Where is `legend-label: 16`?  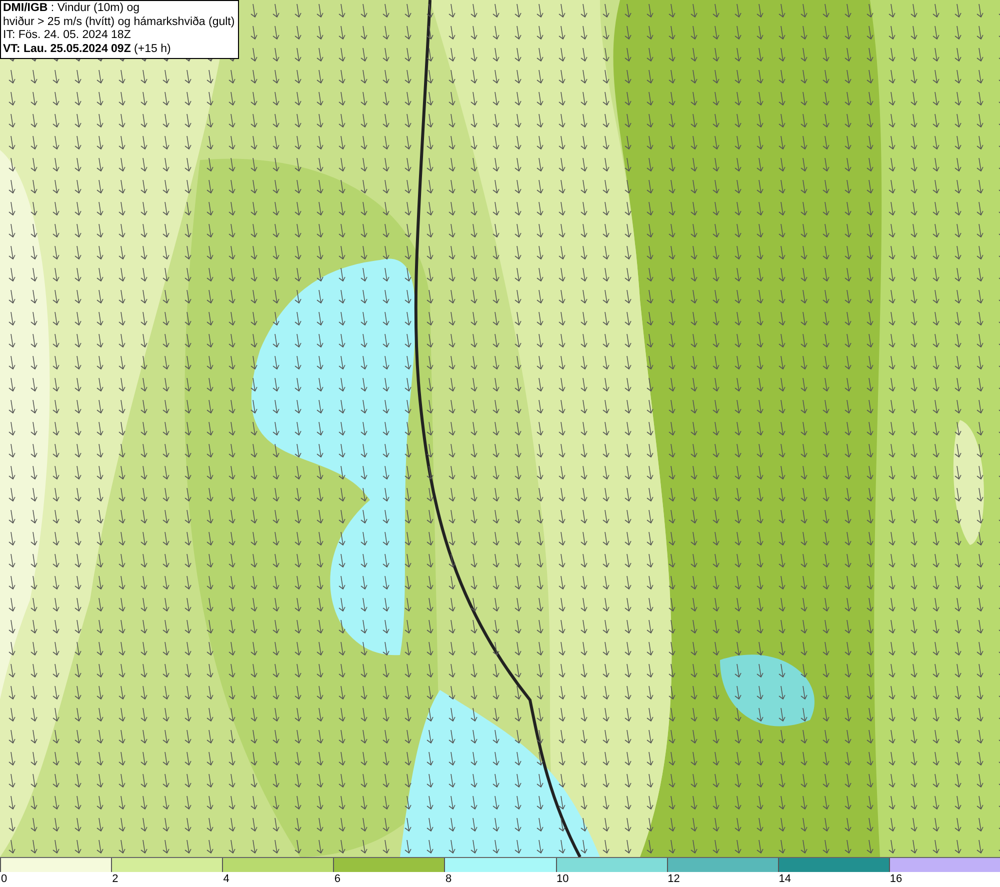 legend-label: 16 is located at coordinates (895, 879).